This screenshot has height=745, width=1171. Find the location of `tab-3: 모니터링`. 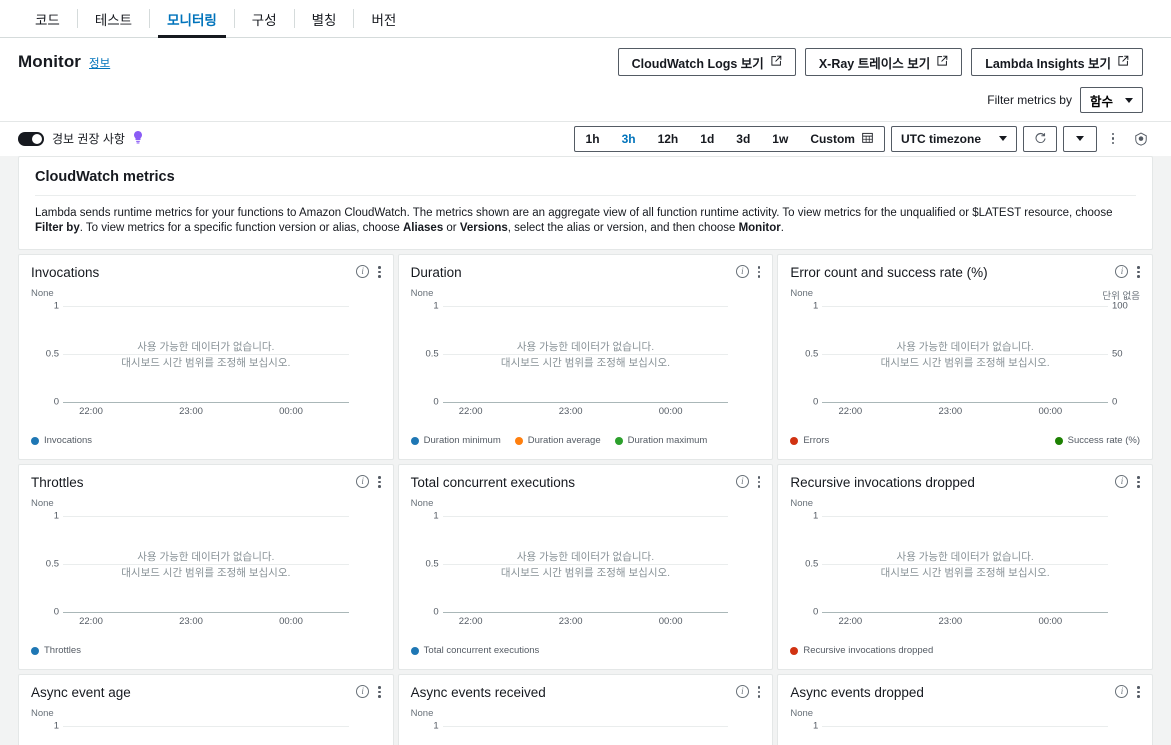

tab-3: 모니터링 is located at coordinates (192, 19).